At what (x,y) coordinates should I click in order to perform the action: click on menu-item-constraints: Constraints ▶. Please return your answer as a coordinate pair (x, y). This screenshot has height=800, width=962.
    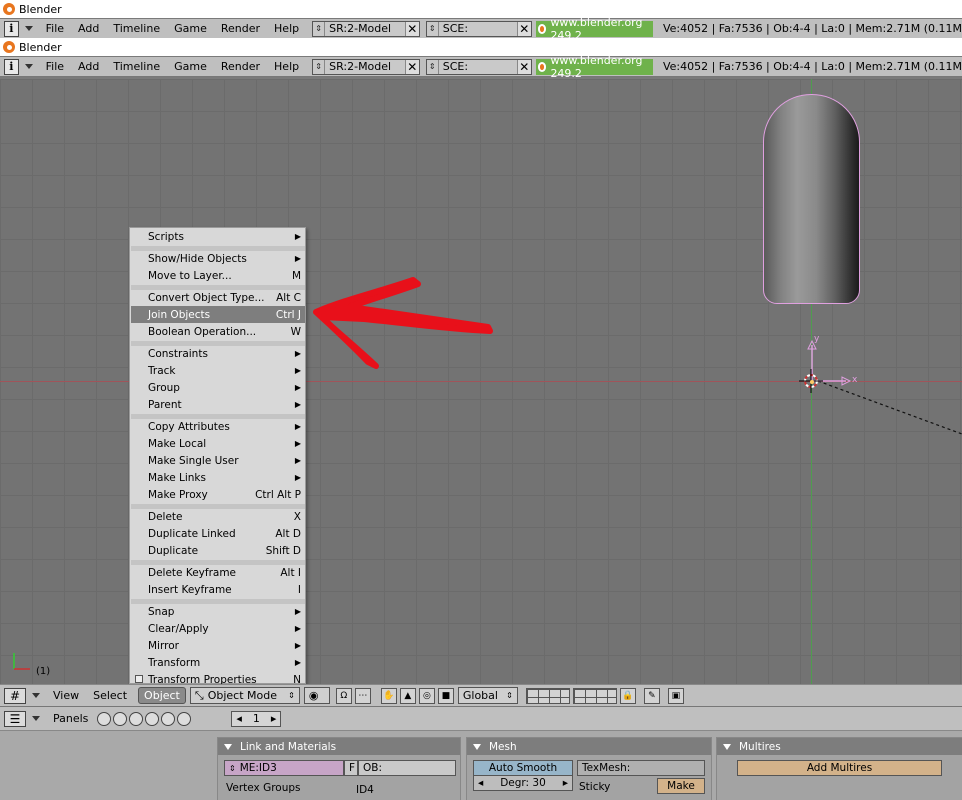
    Looking at the image, I should click on (218, 353).